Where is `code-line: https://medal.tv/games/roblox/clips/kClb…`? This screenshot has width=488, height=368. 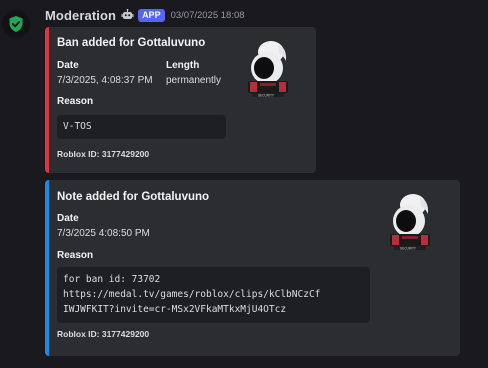 code-line: https://medal.tv/games/roblox/clips/kClb… is located at coordinates (192, 294).